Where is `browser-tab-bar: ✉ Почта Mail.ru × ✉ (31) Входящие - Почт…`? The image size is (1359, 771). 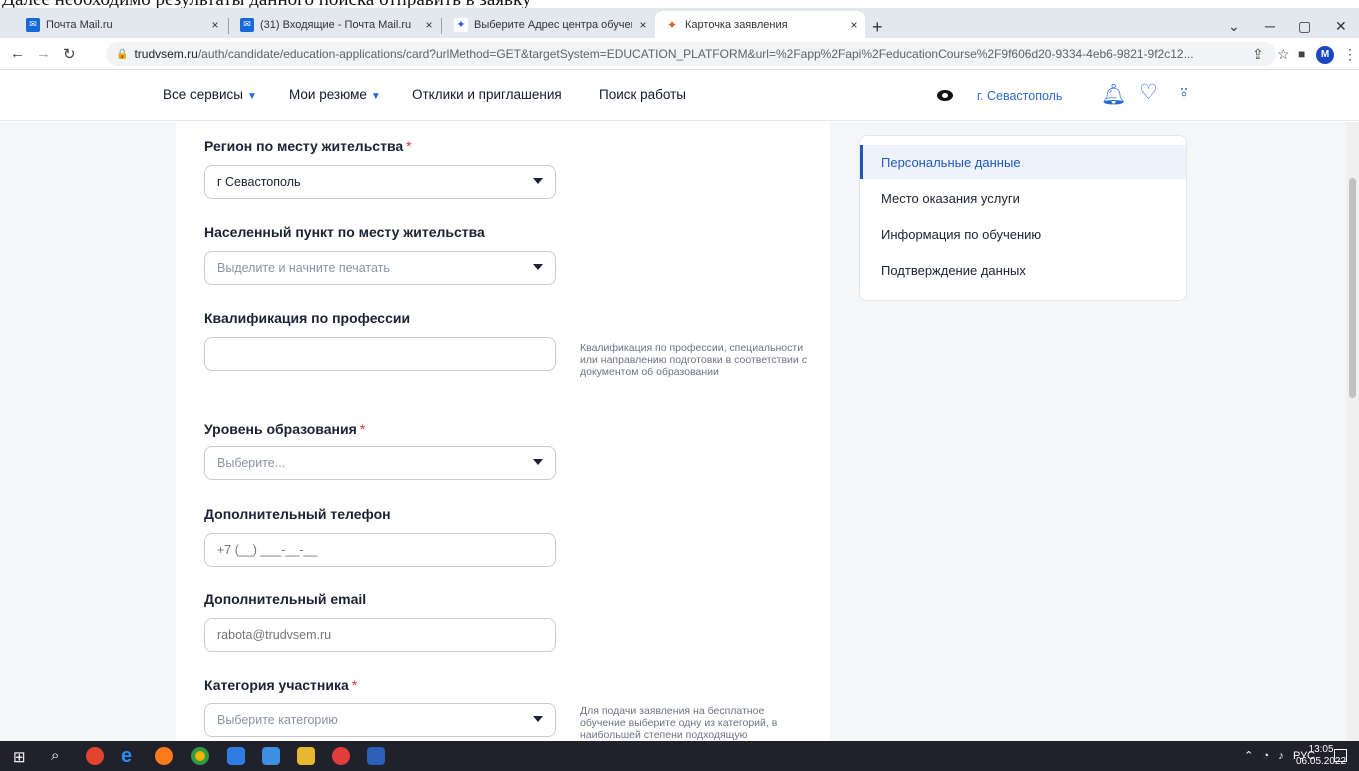 browser-tab-bar: ✉ Почта Mail.ru × ✉ (31) Входящие - Почт… is located at coordinates (679, 23).